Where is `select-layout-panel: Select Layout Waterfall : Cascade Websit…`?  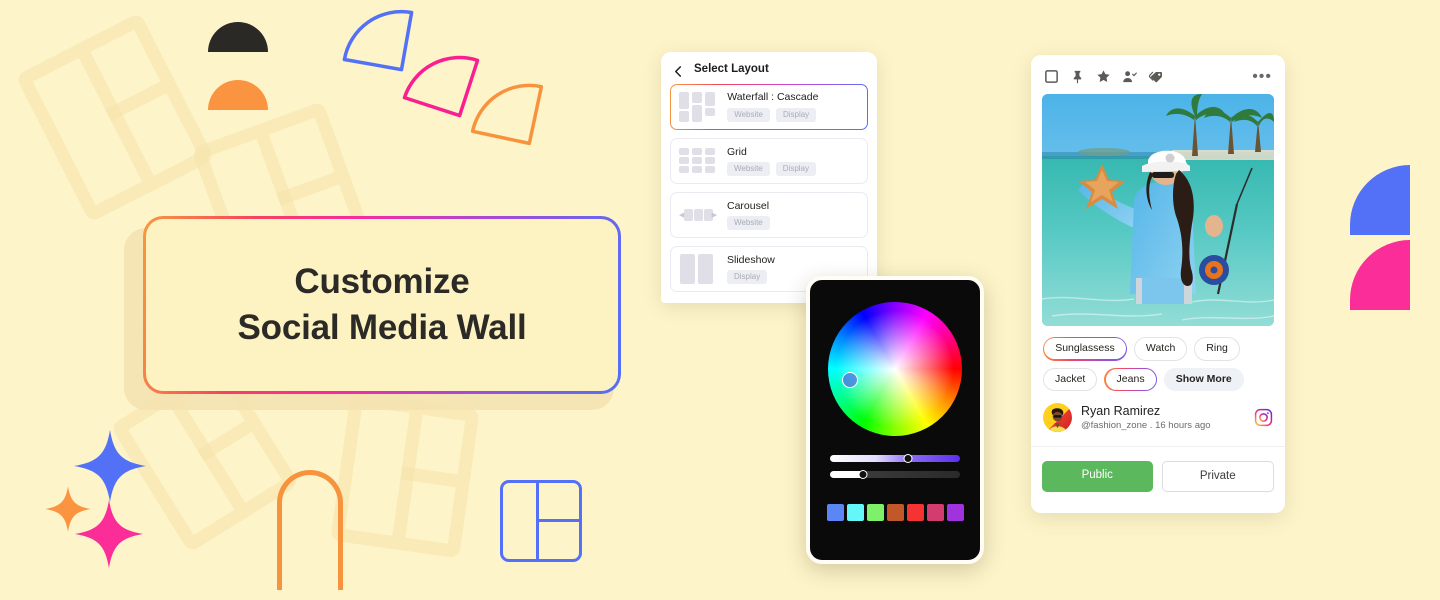
select-layout-panel: Select Layout Waterfall : Cascade Websit… is located at coordinates (769, 177).